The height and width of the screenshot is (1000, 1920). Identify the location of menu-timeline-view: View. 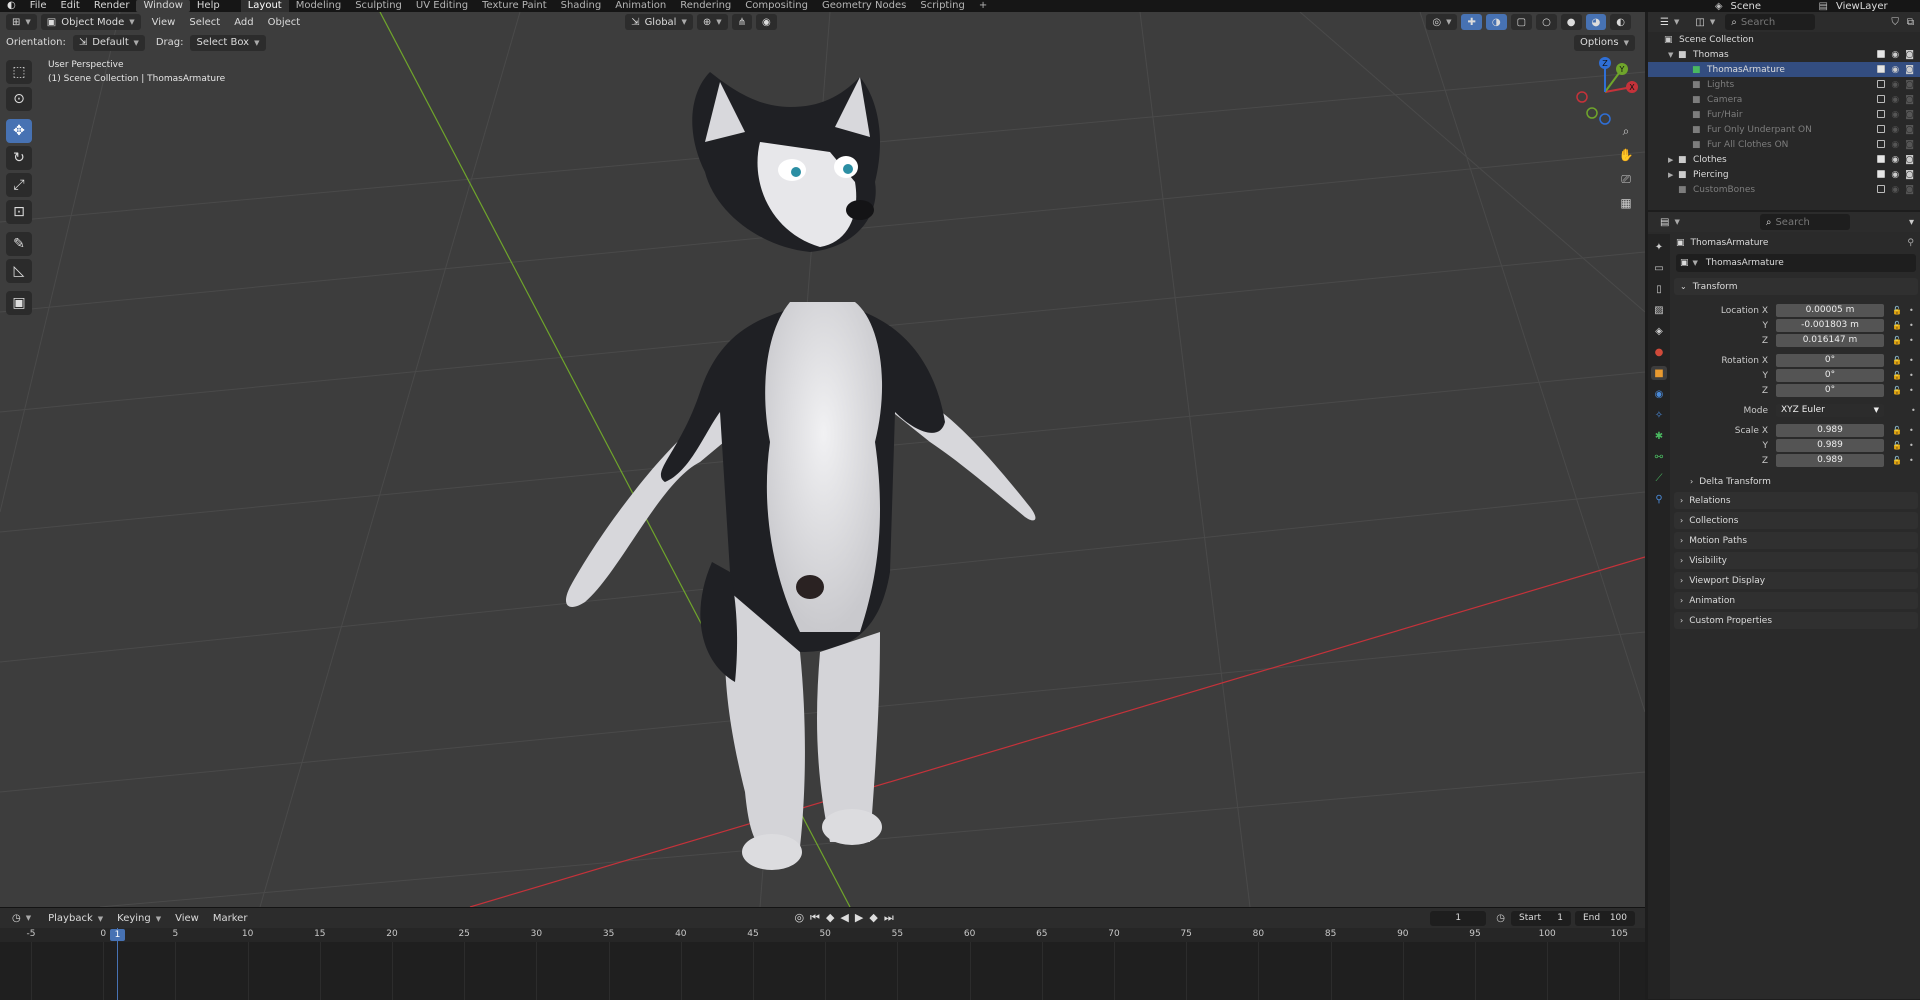
(187, 918).